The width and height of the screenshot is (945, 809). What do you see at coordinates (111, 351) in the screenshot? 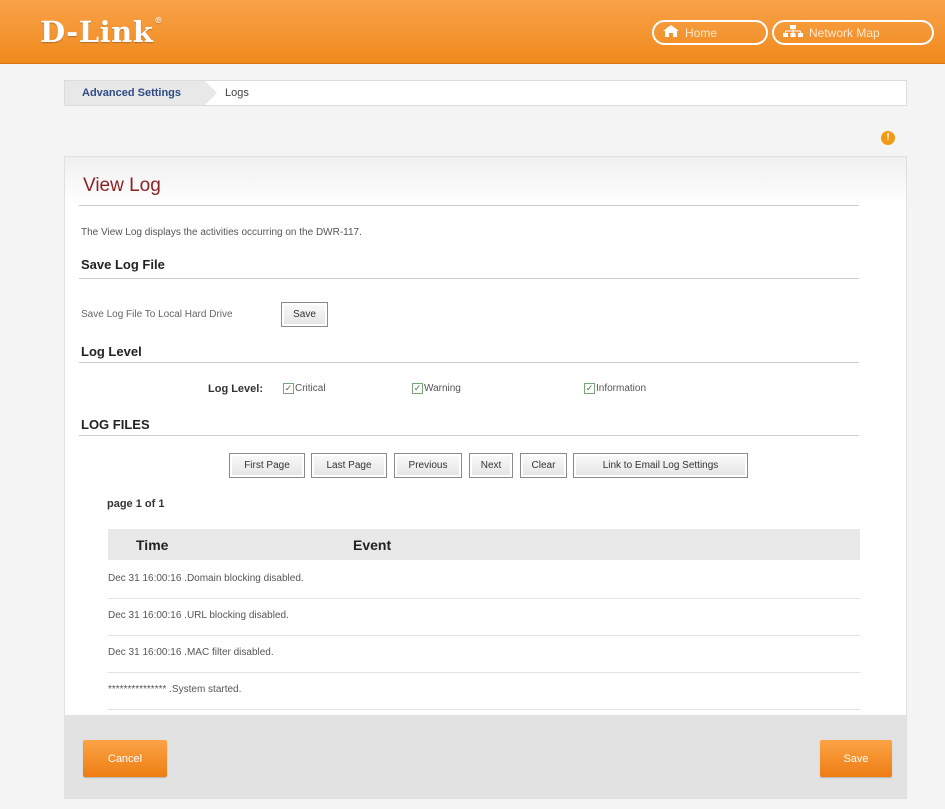
I see `log-level-heading: Log Level` at bounding box center [111, 351].